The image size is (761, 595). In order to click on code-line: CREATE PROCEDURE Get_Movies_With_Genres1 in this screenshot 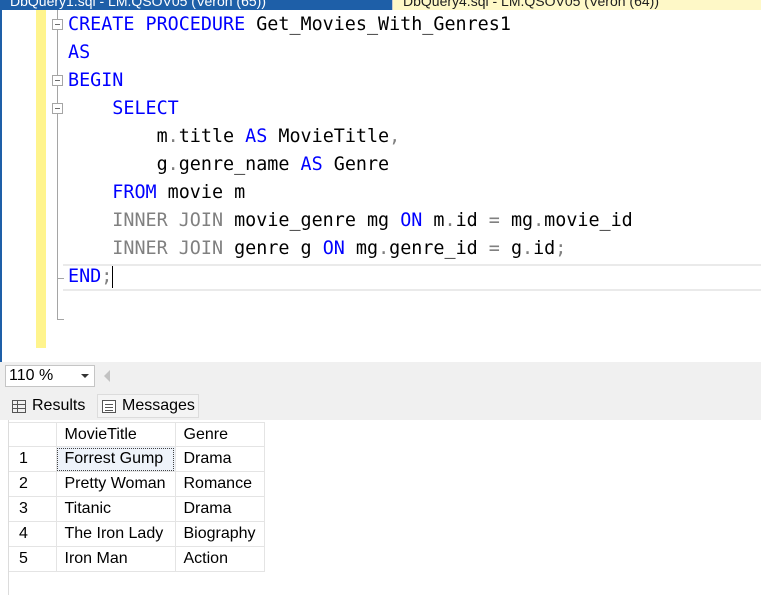, I will do `click(289, 25)`.